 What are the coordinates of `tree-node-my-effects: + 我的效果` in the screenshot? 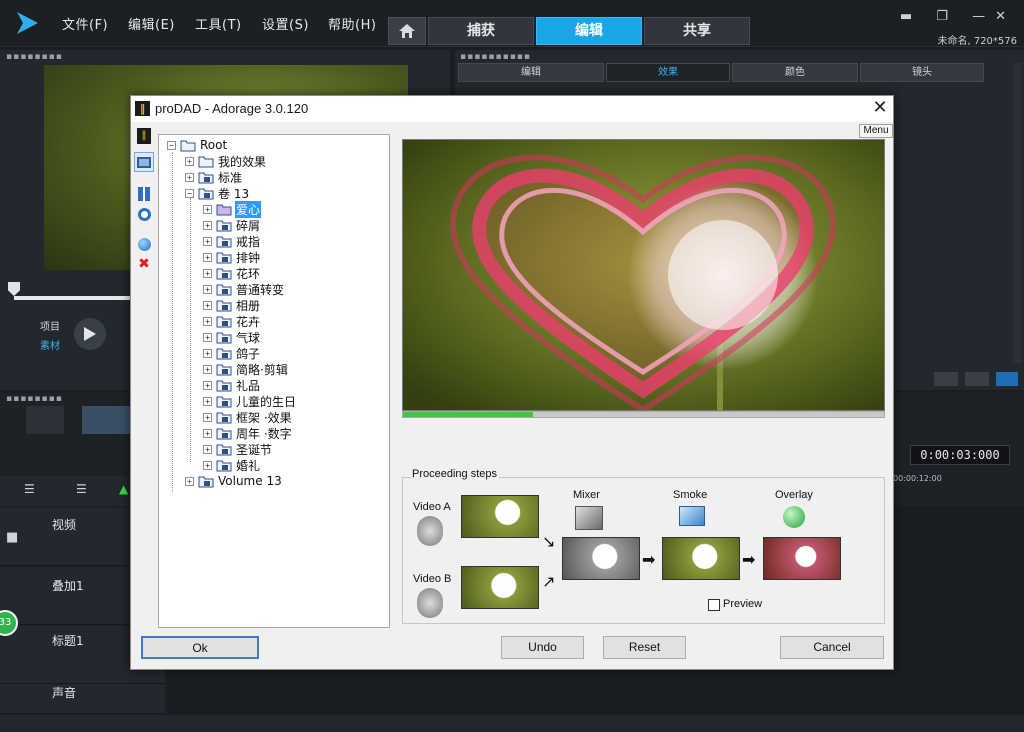 It's located at (226, 161).